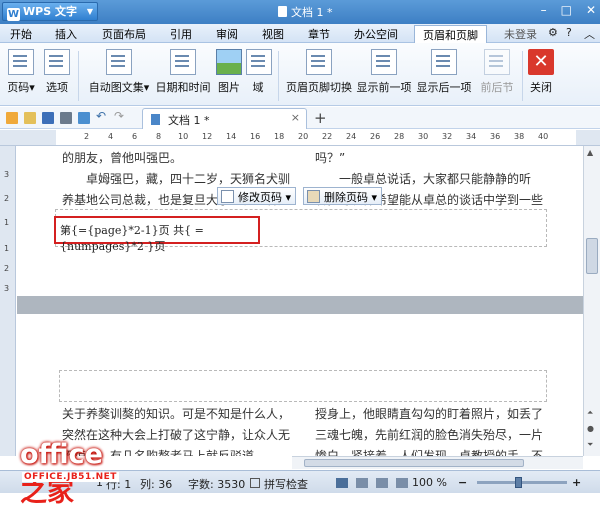 The height and width of the screenshot is (509, 600). I want to click on header-footer-switch-button: 页眉页脚切换, so click(319, 72).